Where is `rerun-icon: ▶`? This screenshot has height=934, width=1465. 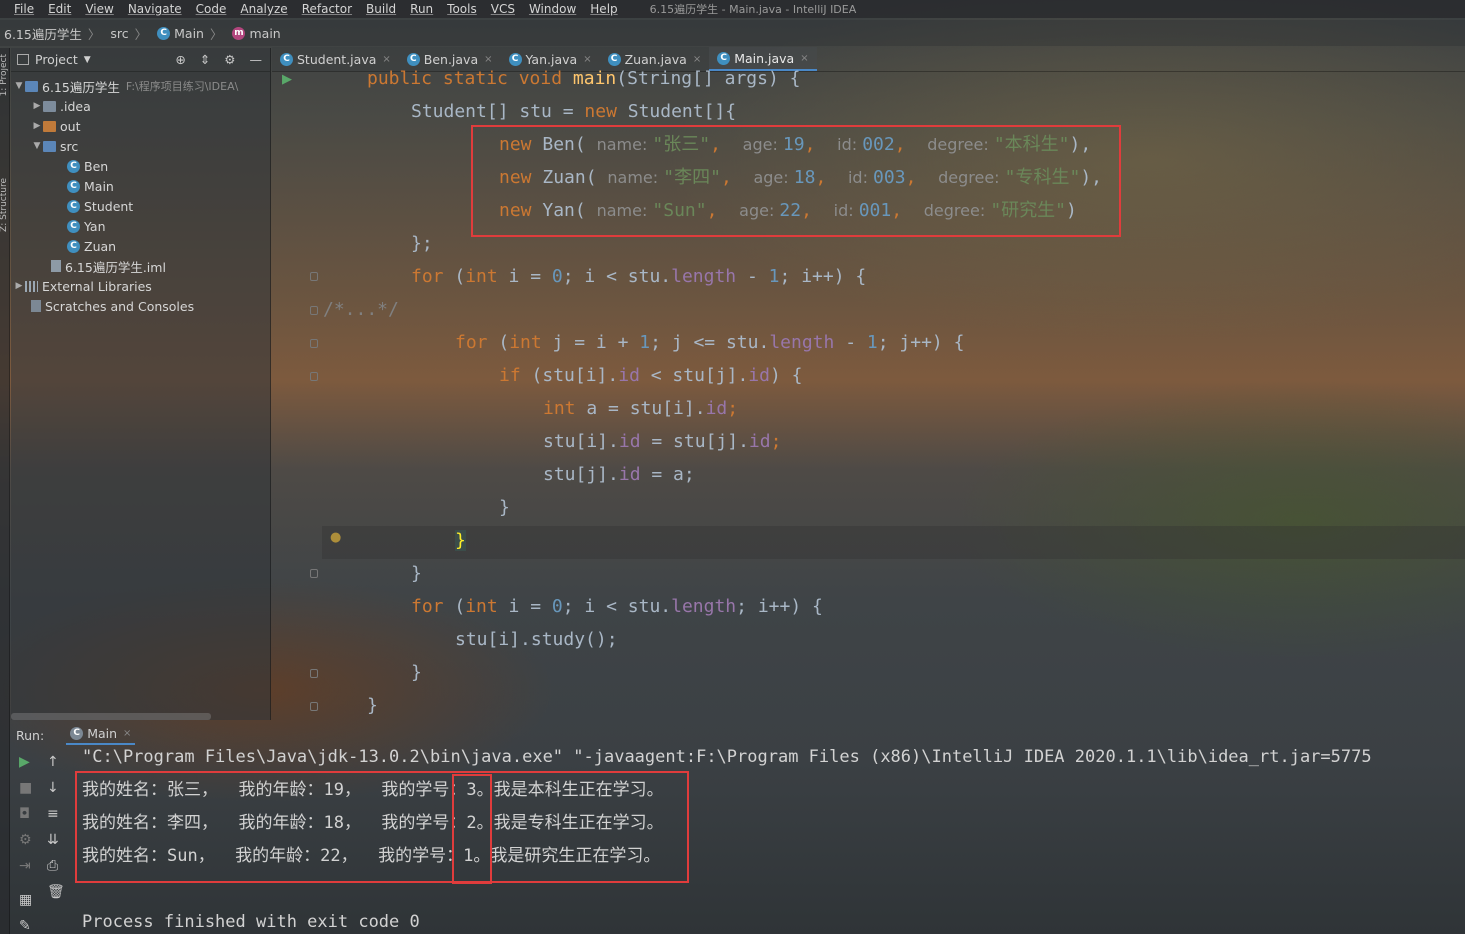
rerun-icon: ▶ is located at coordinates (24, 762).